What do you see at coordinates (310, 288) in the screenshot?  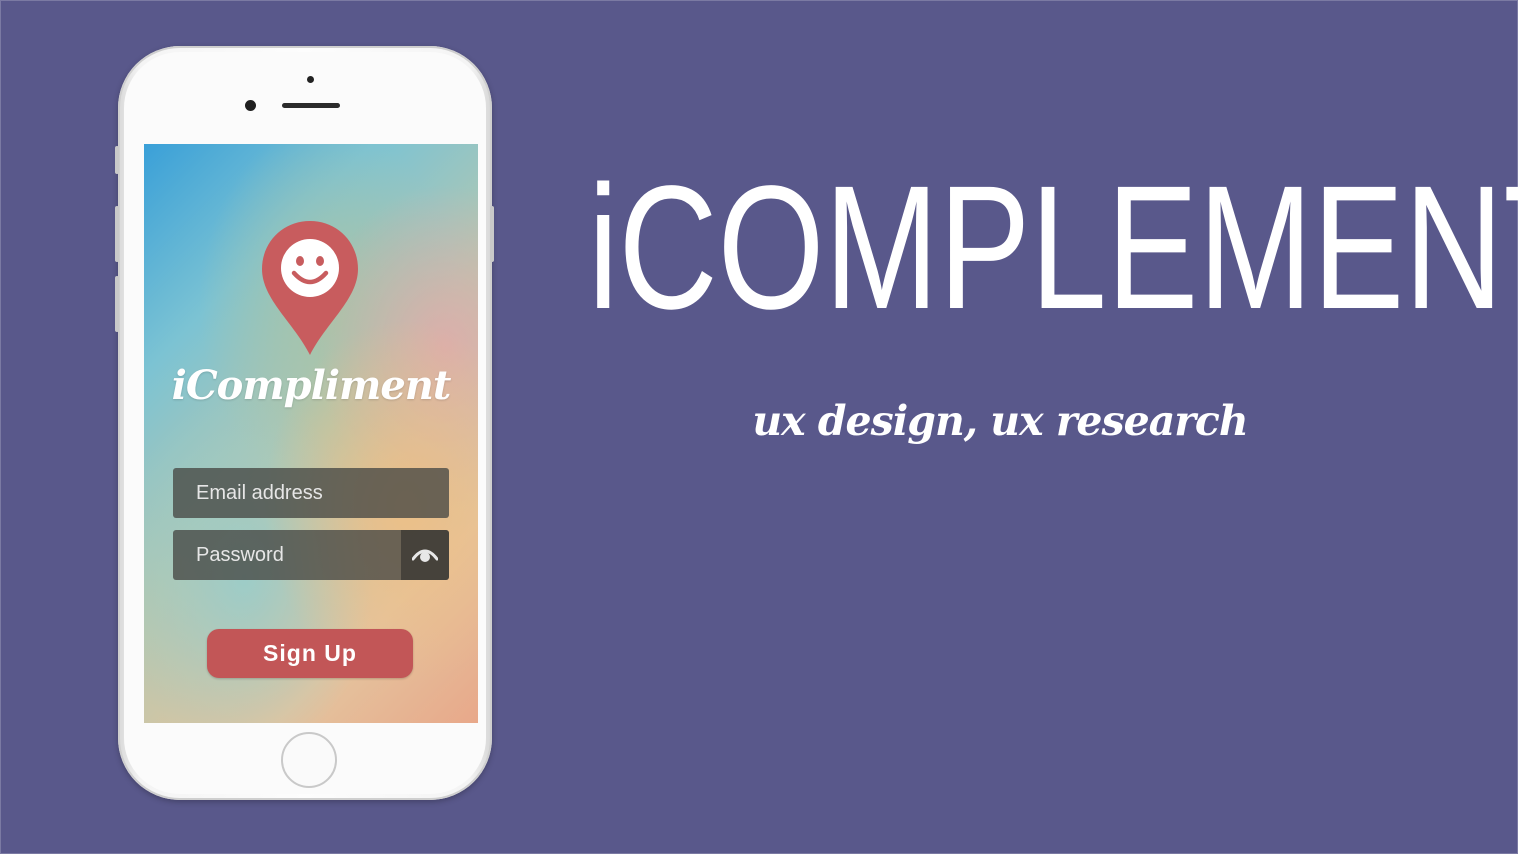 I see `map-pin-smiley-icon` at bounding box center [310, 288].